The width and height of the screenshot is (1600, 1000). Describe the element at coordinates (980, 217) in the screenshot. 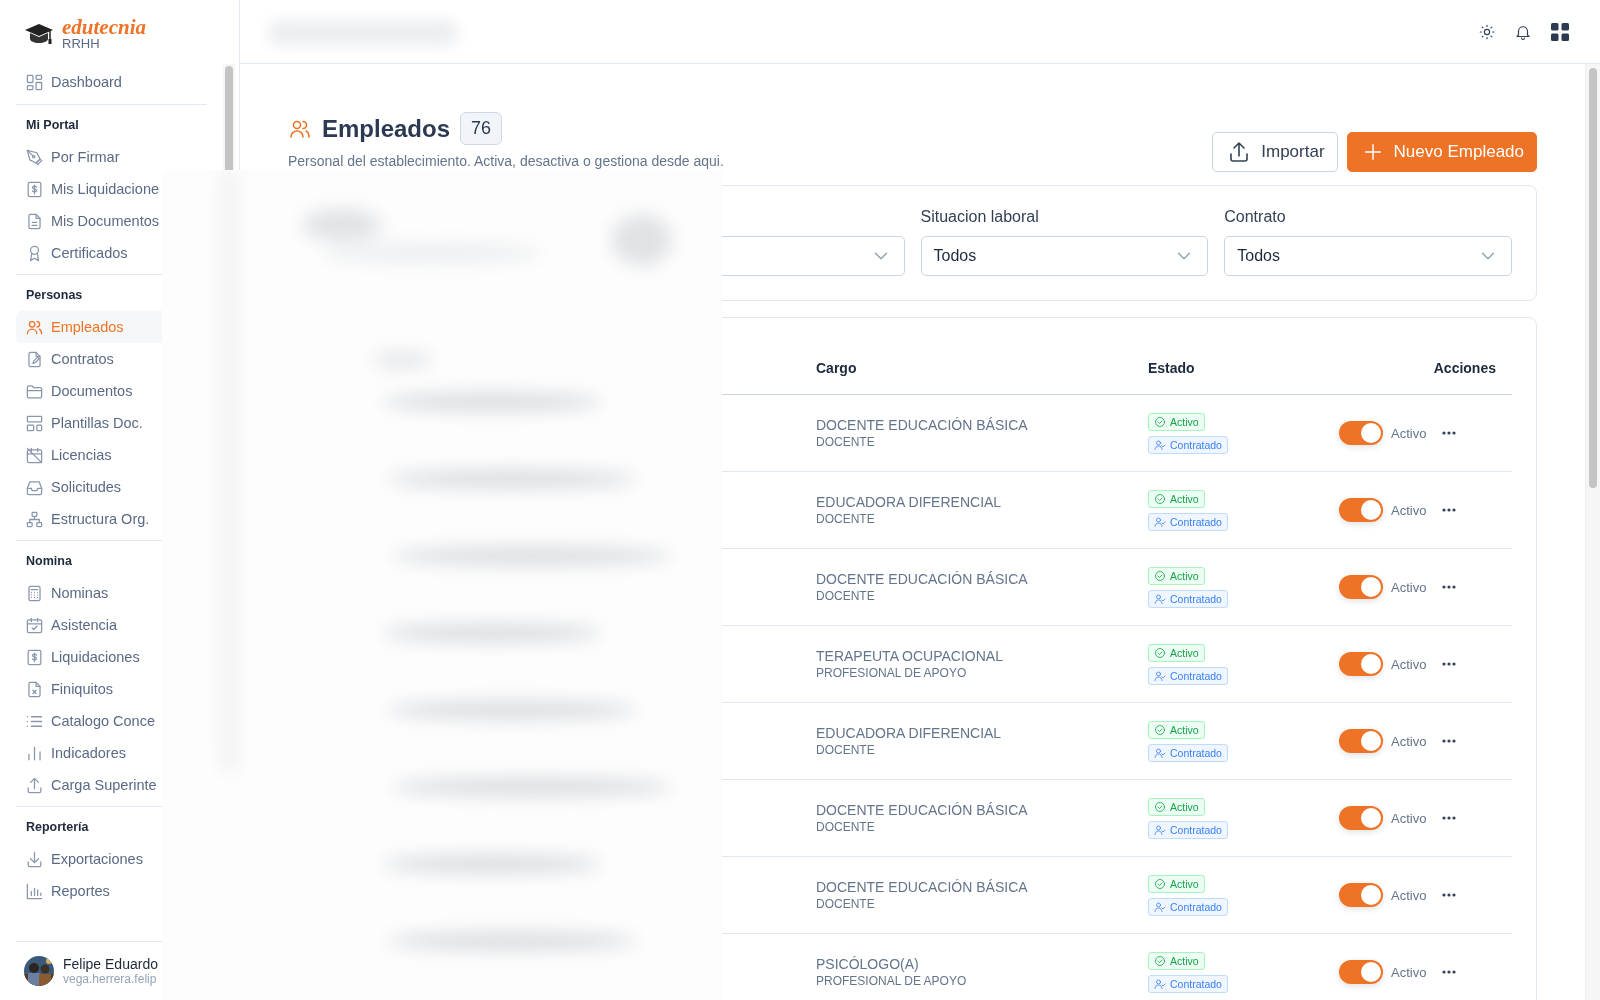

I see `filter-label: Situacion laboral` at that location.